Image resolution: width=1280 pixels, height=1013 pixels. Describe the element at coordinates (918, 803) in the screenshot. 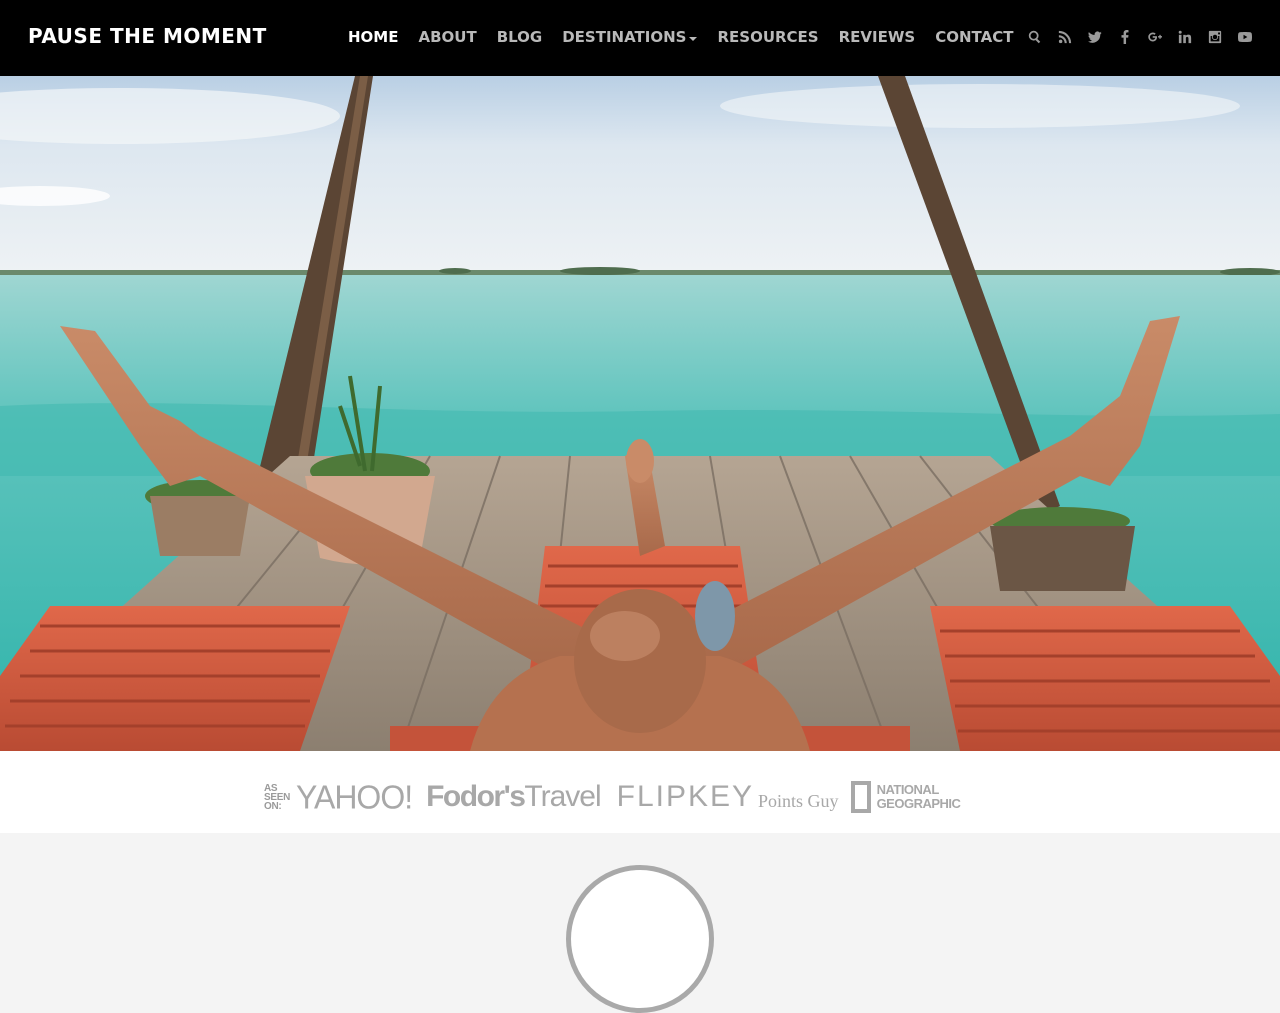

I see `natgeo-line-2: GEOGRAPHIC` at that location.